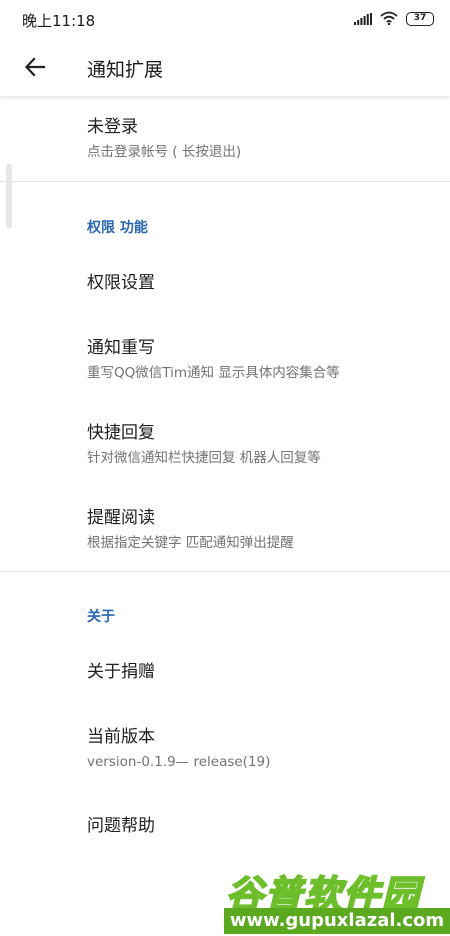  I want to click on battery-icon: 37, so click(420, 19).